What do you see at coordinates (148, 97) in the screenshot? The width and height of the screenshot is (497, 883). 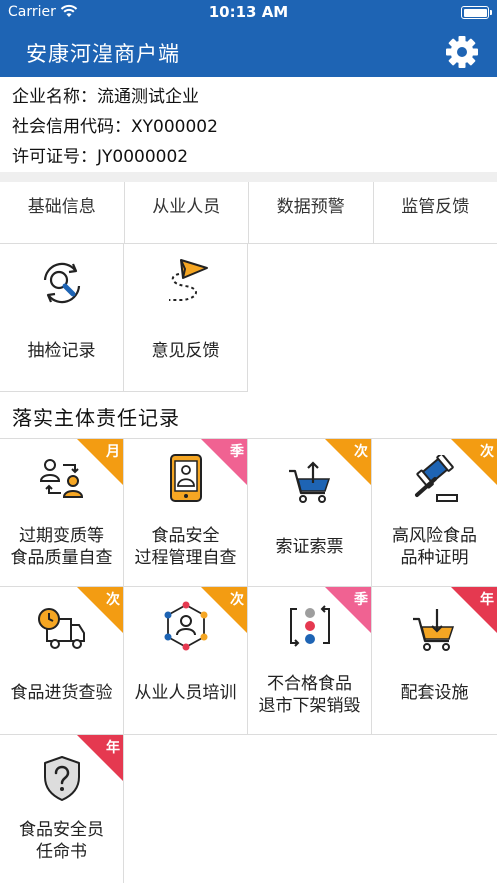 I see `company-name-value: 流通测试企业` at bounding box center [148, 97].